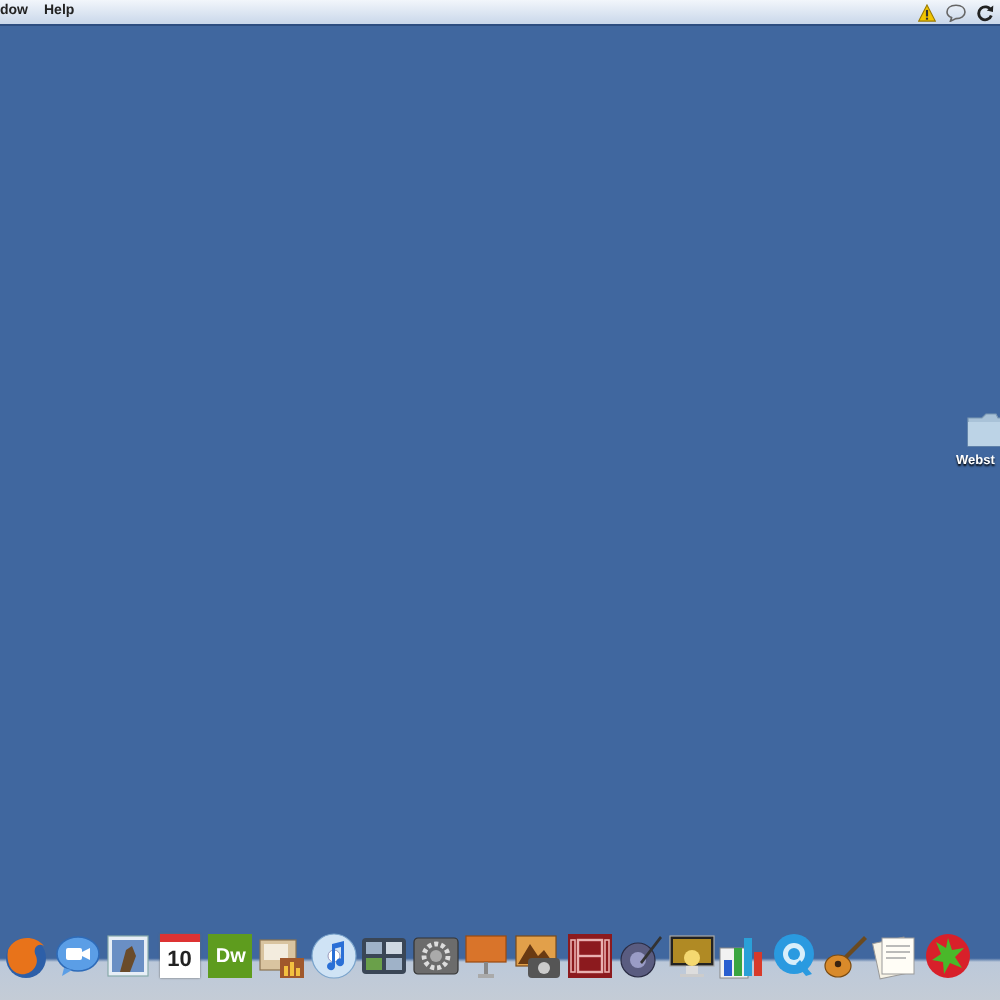  Describe the element at coordinates (333, 956) in the screenshot. I see `music-disc-icon` at that location.